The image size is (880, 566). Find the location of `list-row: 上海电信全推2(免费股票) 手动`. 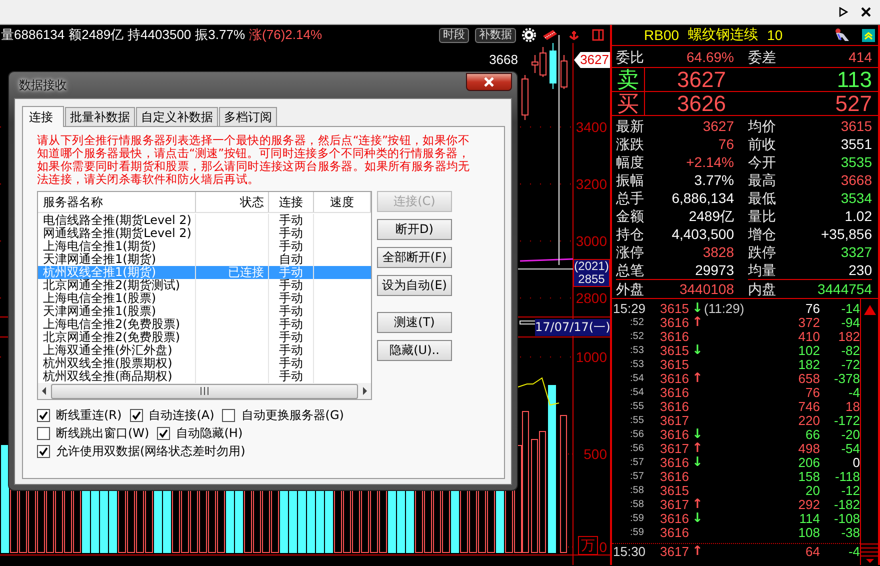

list-row: 上海电信全推2(免费股票) 手动 is located at coordinates (204, 324).